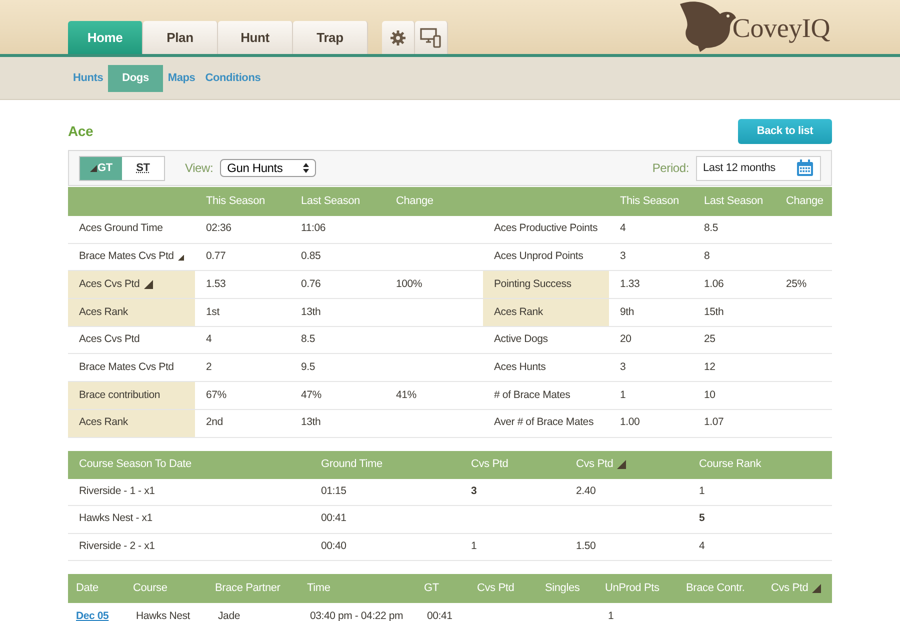 This screenshot has height=621, width=900. Describe the element at coordinates (131, 395) in the screenshot. I see `row-label: Brace contribution` at that location.